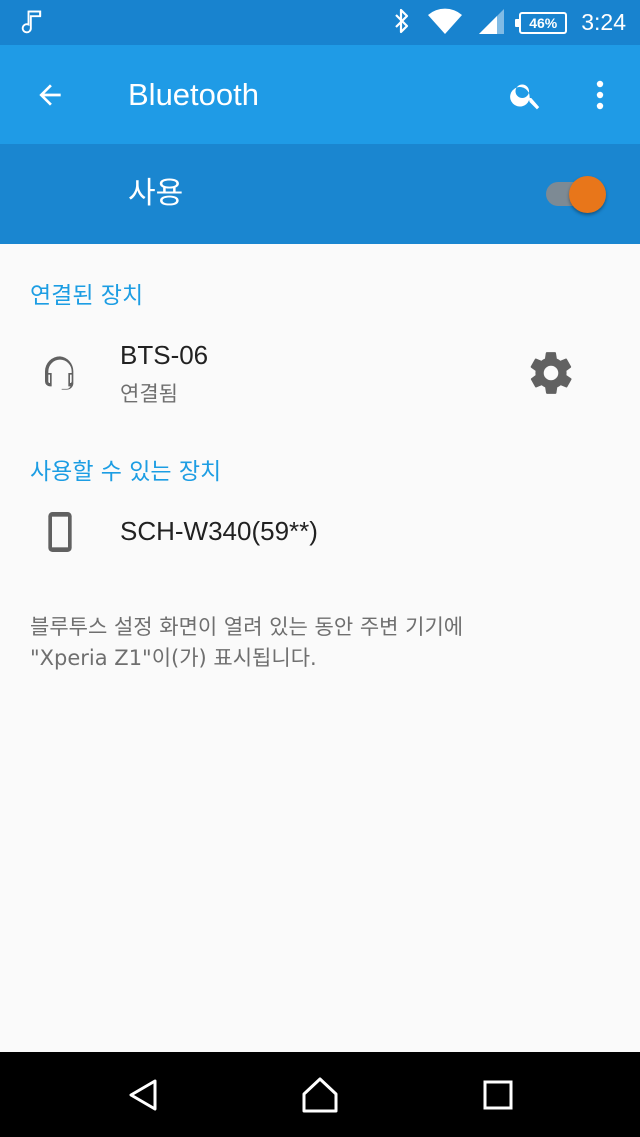  Describe the element at coordinates (587, 194) in the screenshot. I see `bluetooth-switch-thumb` at that location.